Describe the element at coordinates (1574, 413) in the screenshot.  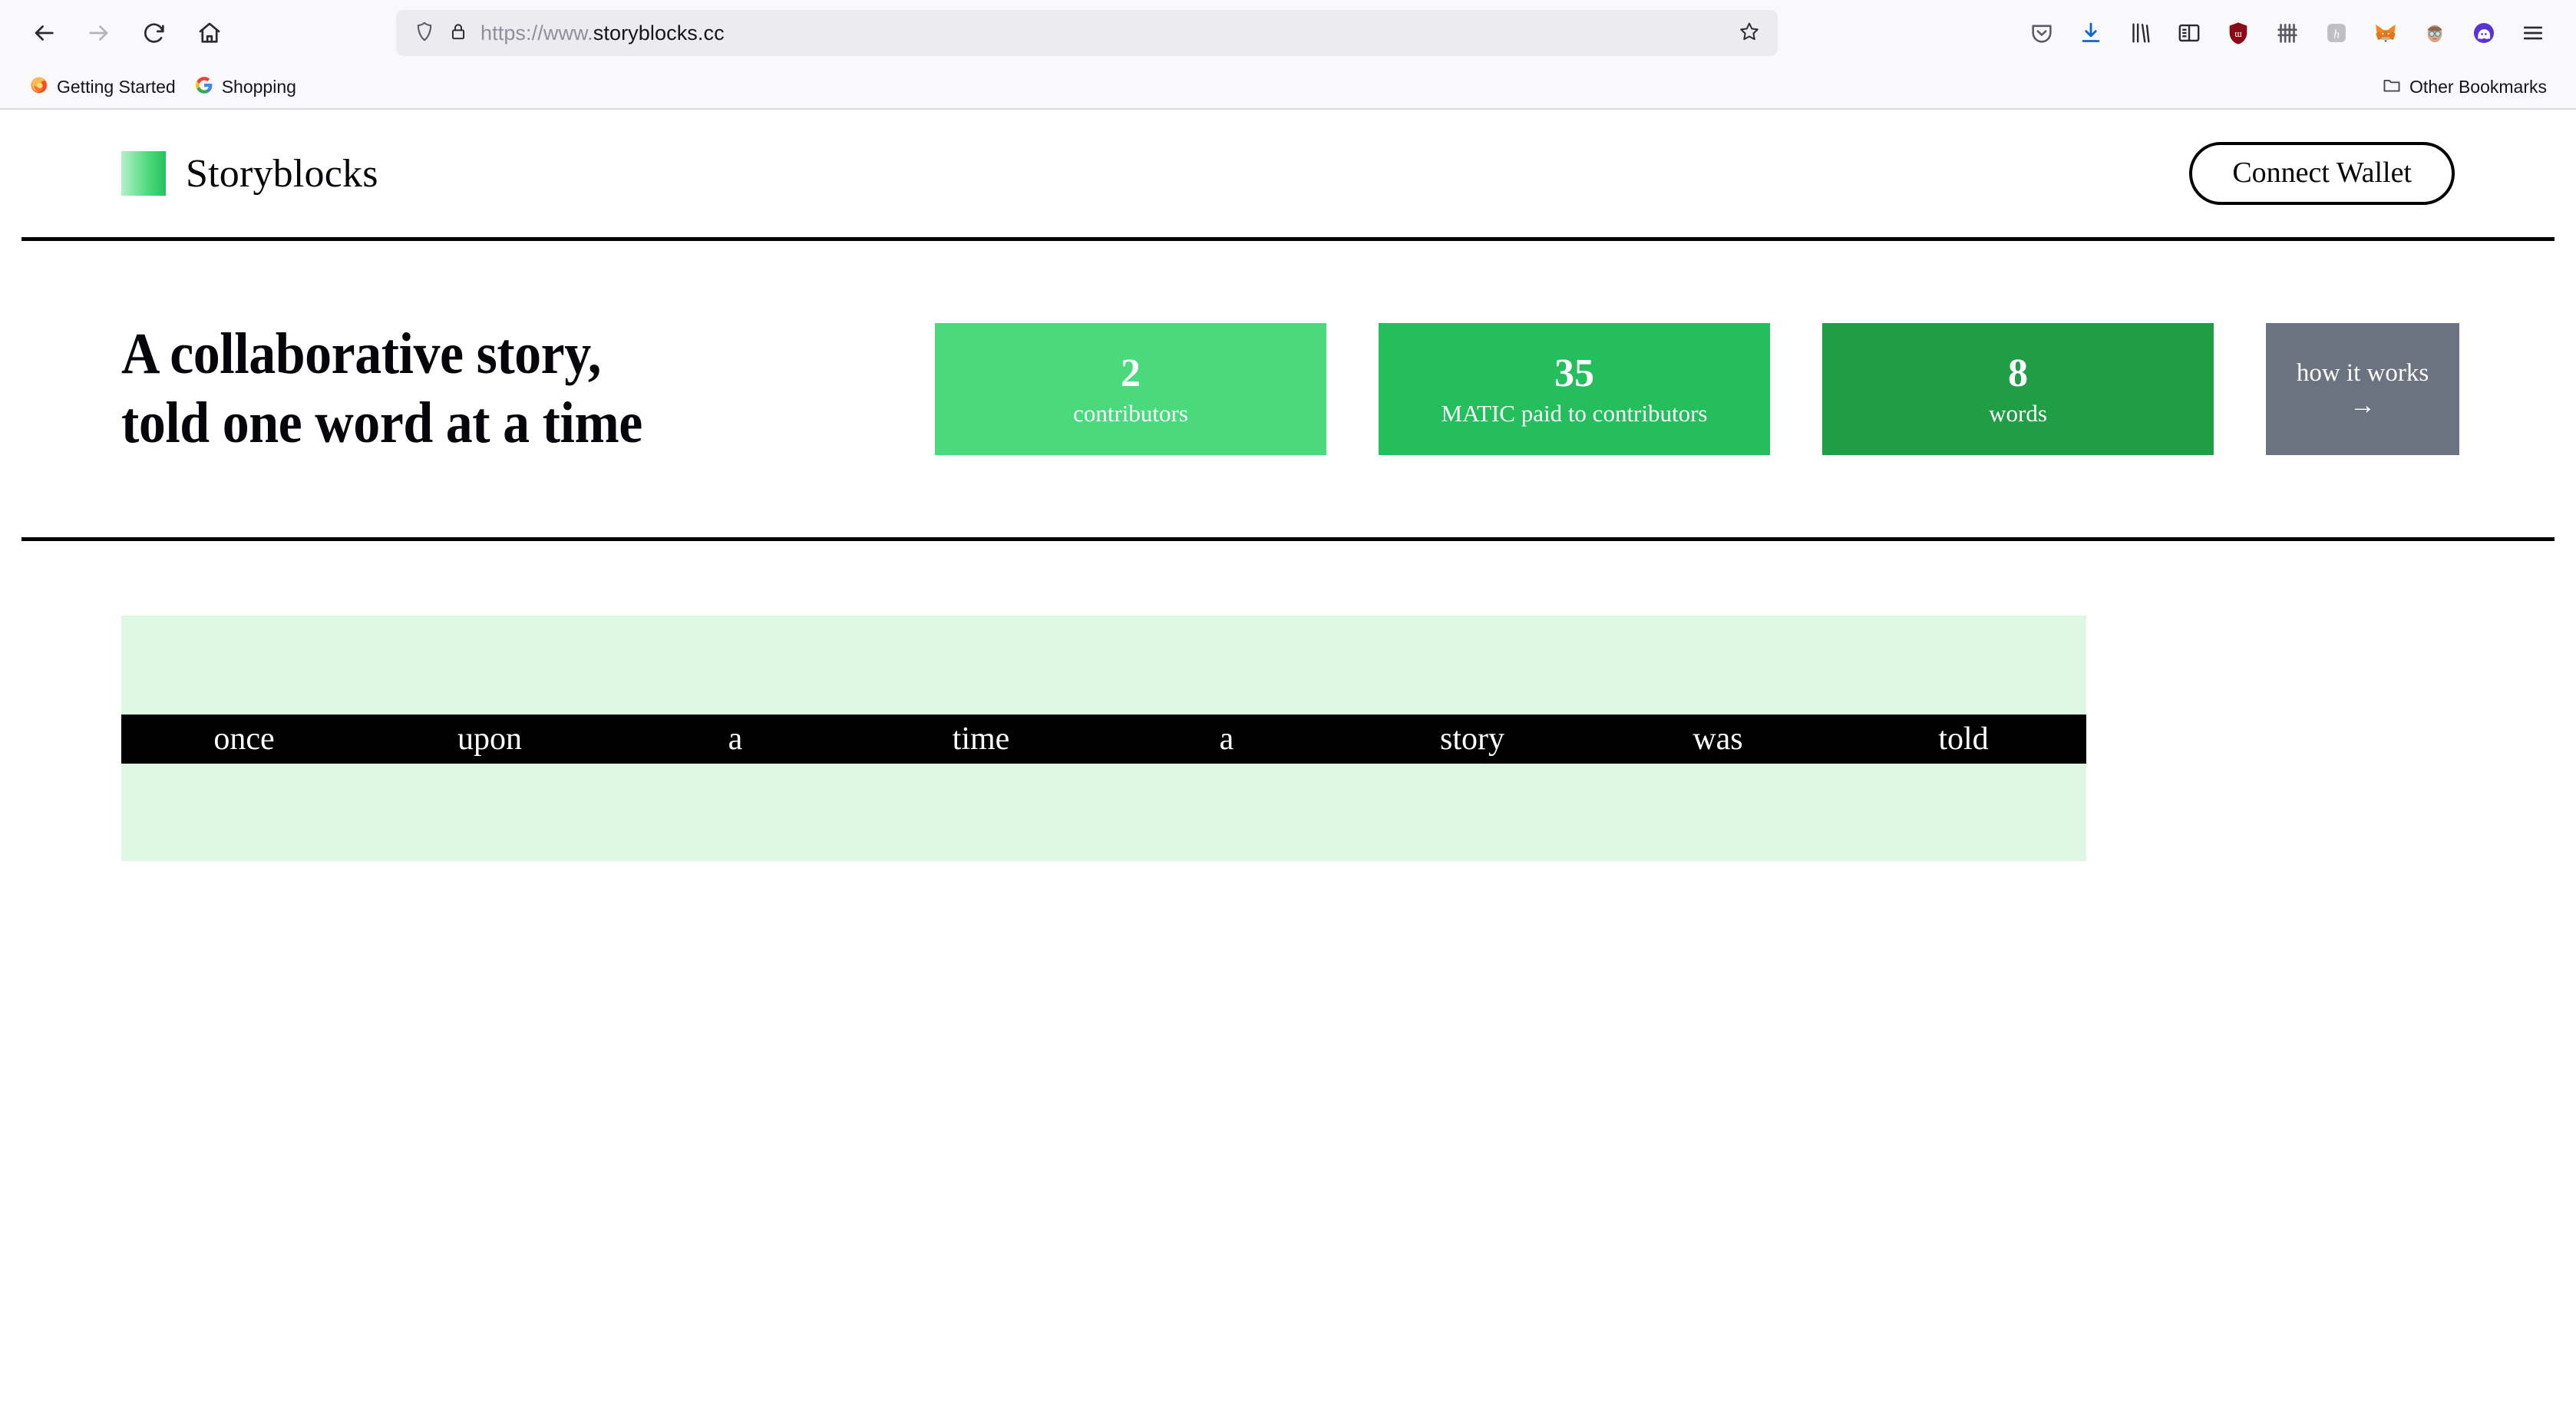
I see `stat-label: MATIC paid to contributors` at that location.